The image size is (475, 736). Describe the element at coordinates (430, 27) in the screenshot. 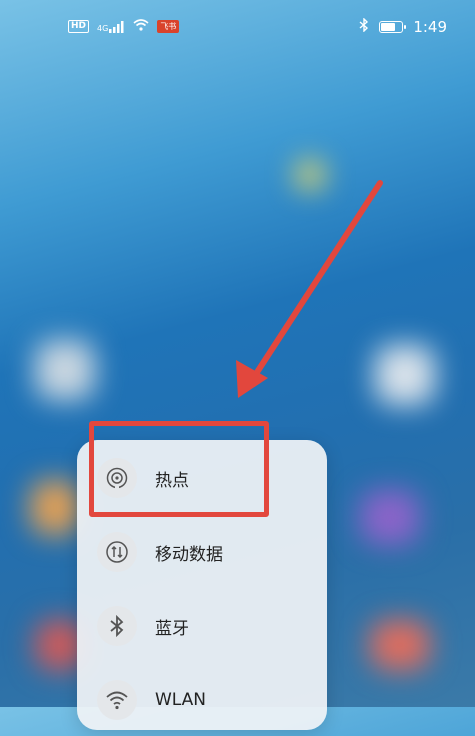

I see `status-time: 1:49` at that location.